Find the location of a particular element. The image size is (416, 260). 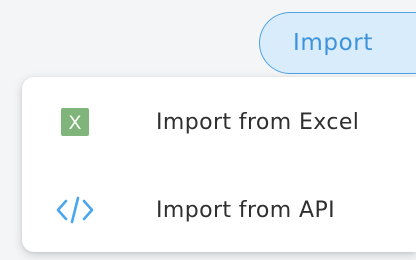

import-button: Import is located at coordinates (337, 43).